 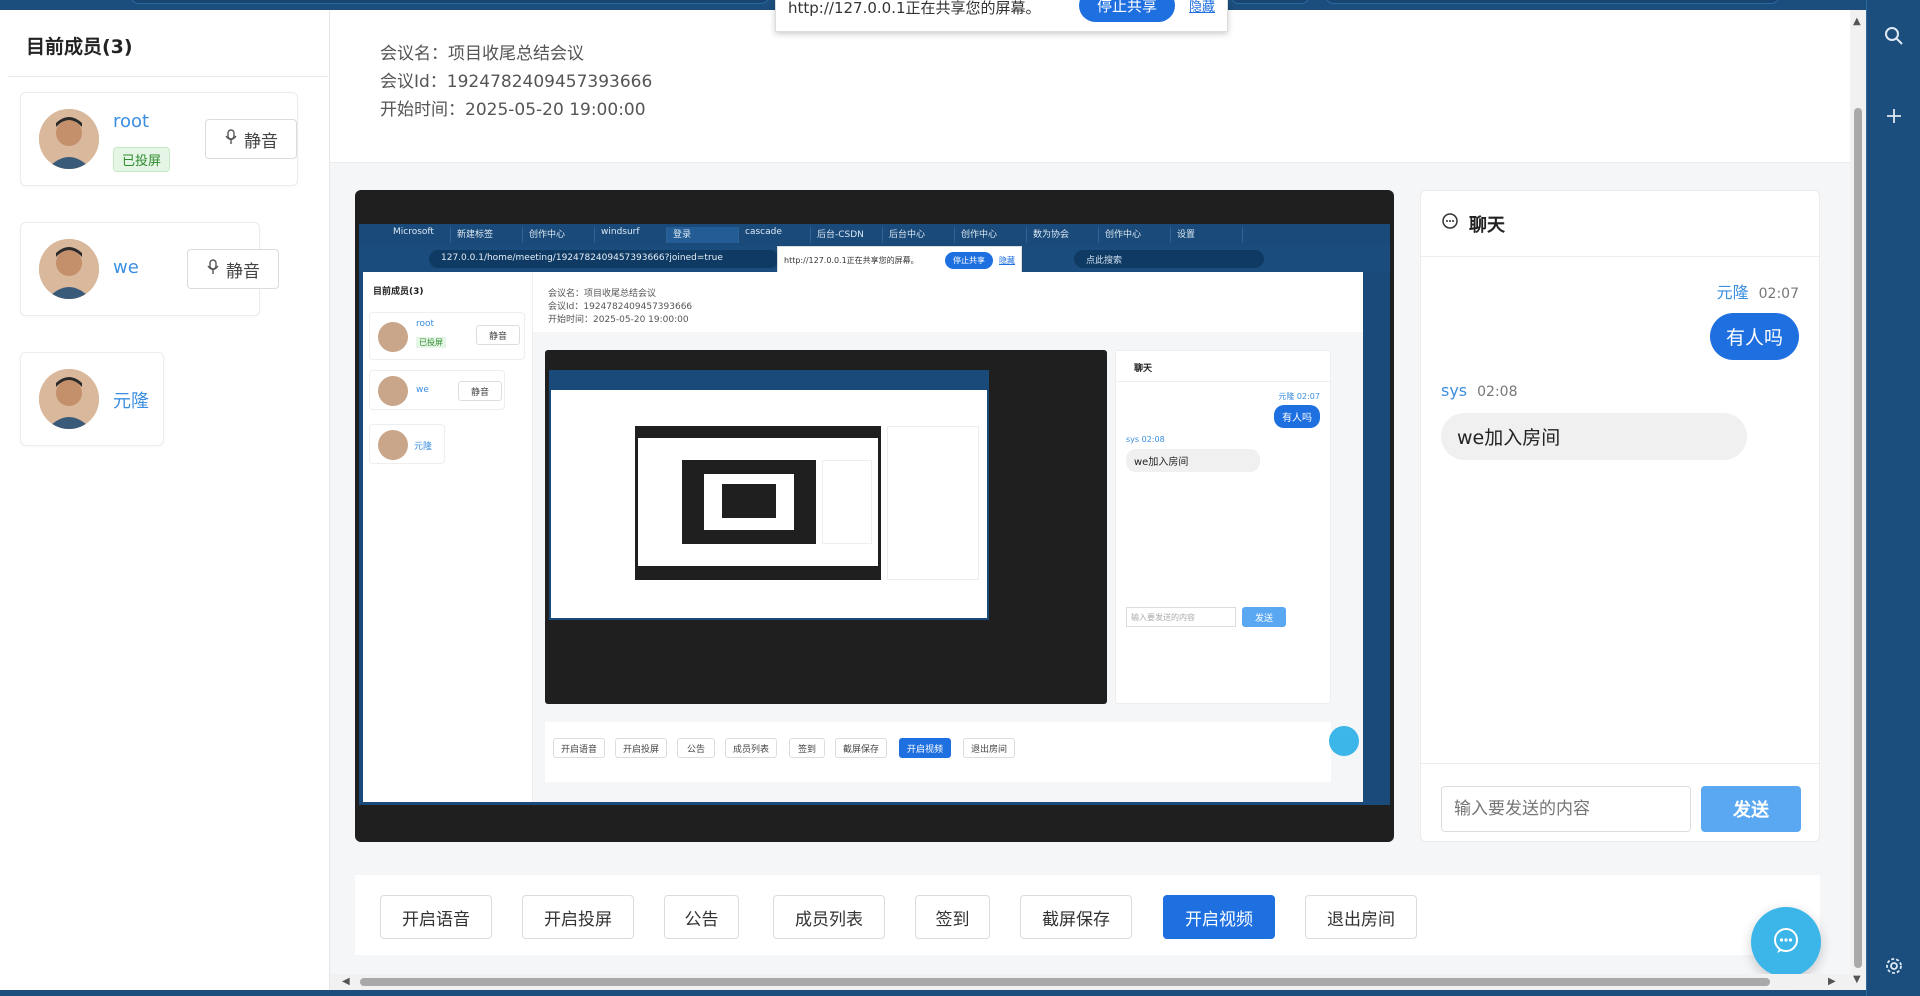 I want to click on shared-action-button: 开启语音, so click(x=579, y=748).